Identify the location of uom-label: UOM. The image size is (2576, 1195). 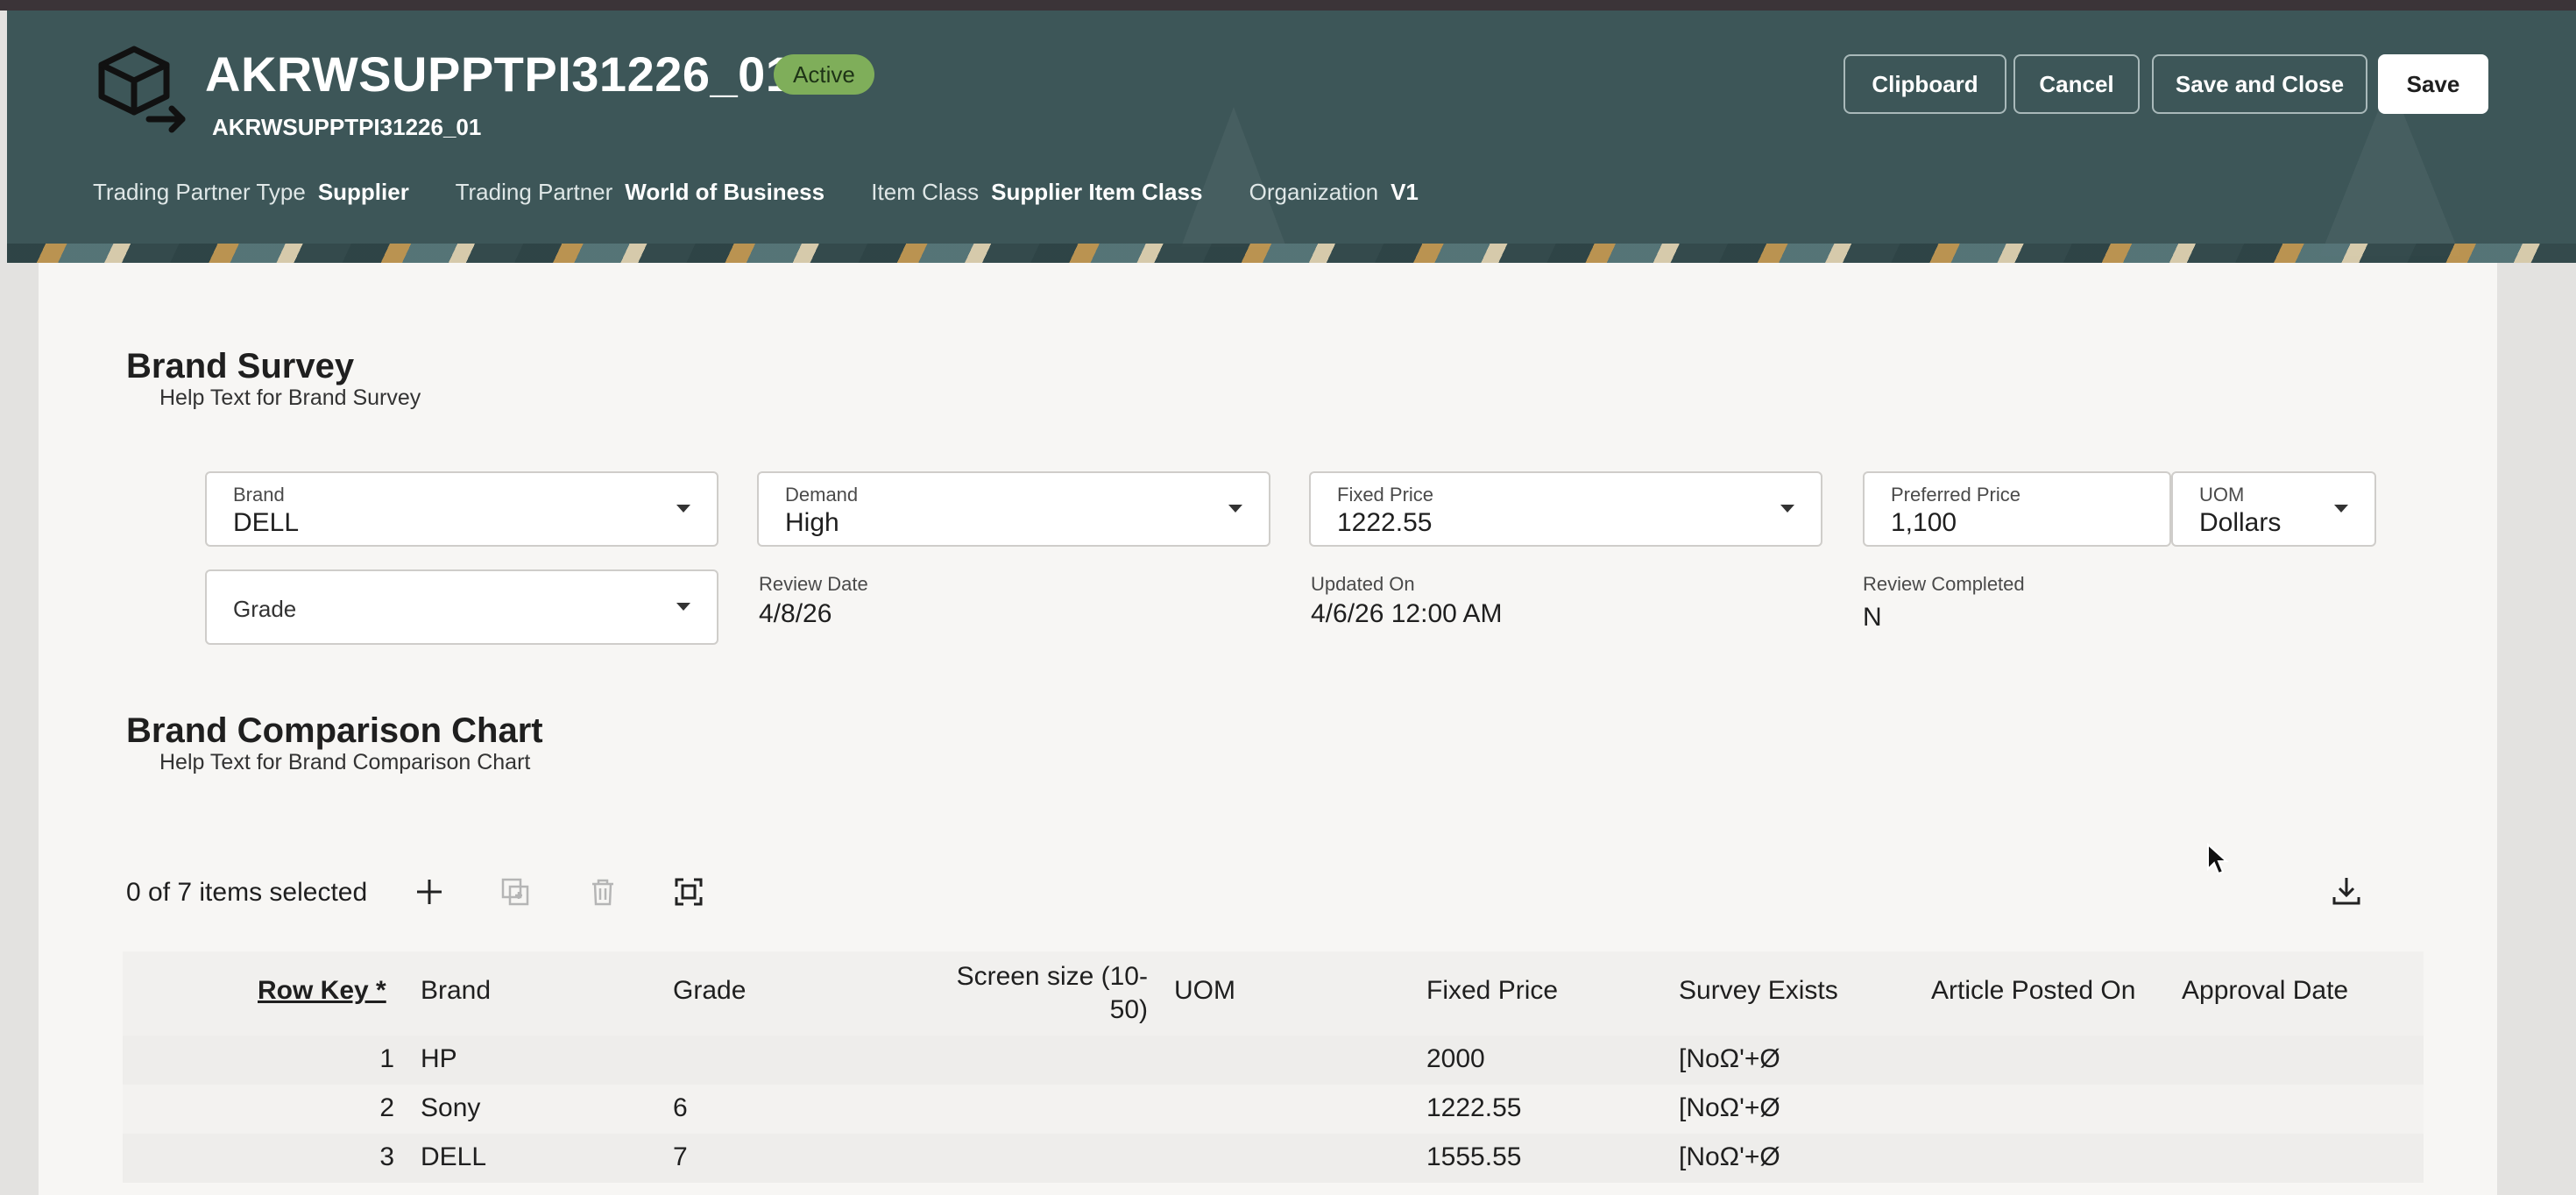
(2222, 495).